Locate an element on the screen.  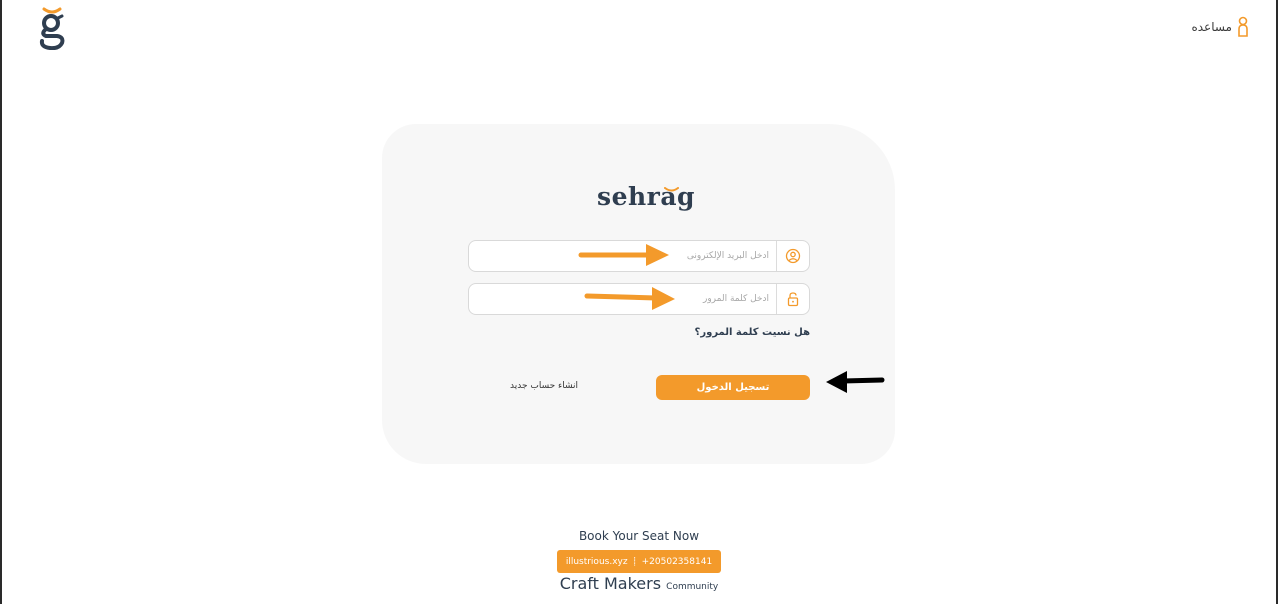
craft-makers-sub: Community is located at coordinates (692, 587).